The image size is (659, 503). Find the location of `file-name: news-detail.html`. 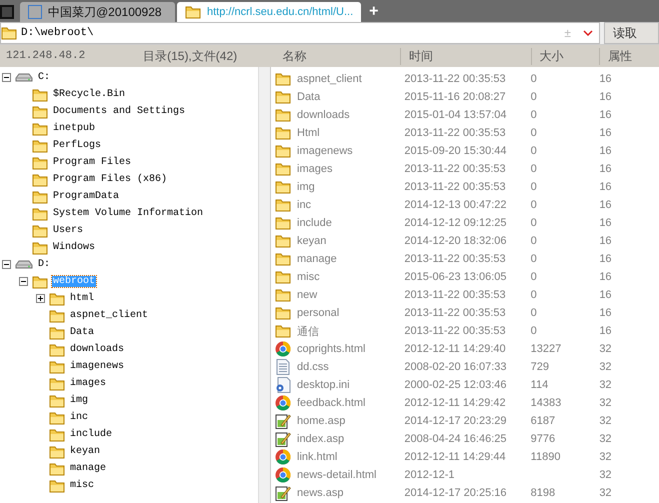

file-name: news-detail.html is located at coordinates (336, 475).